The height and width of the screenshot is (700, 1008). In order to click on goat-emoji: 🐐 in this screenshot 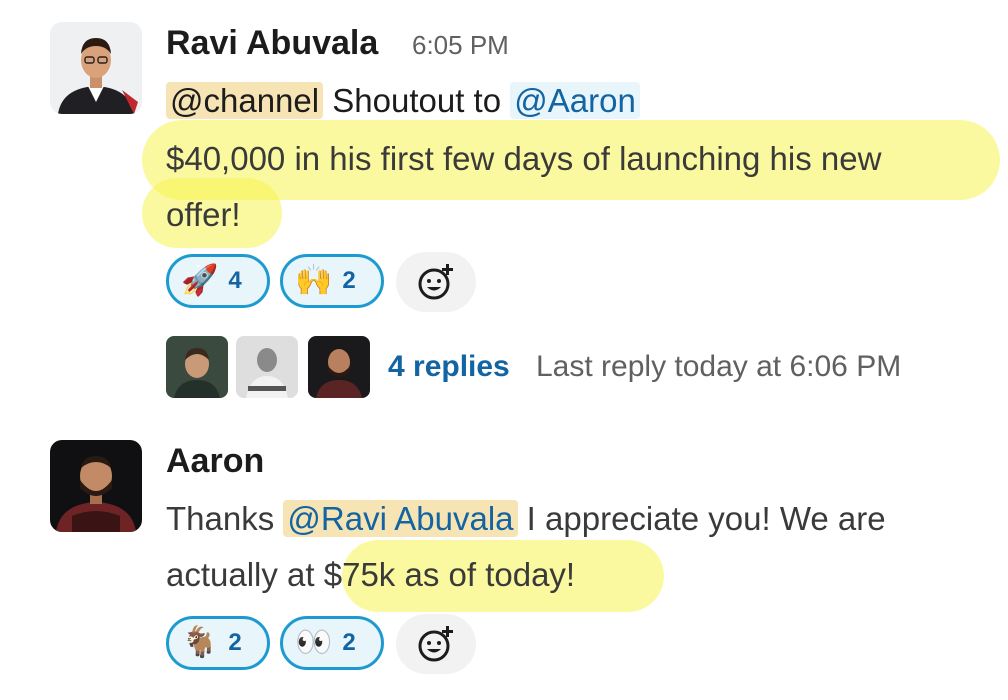, I will do `click(200, 642)`.